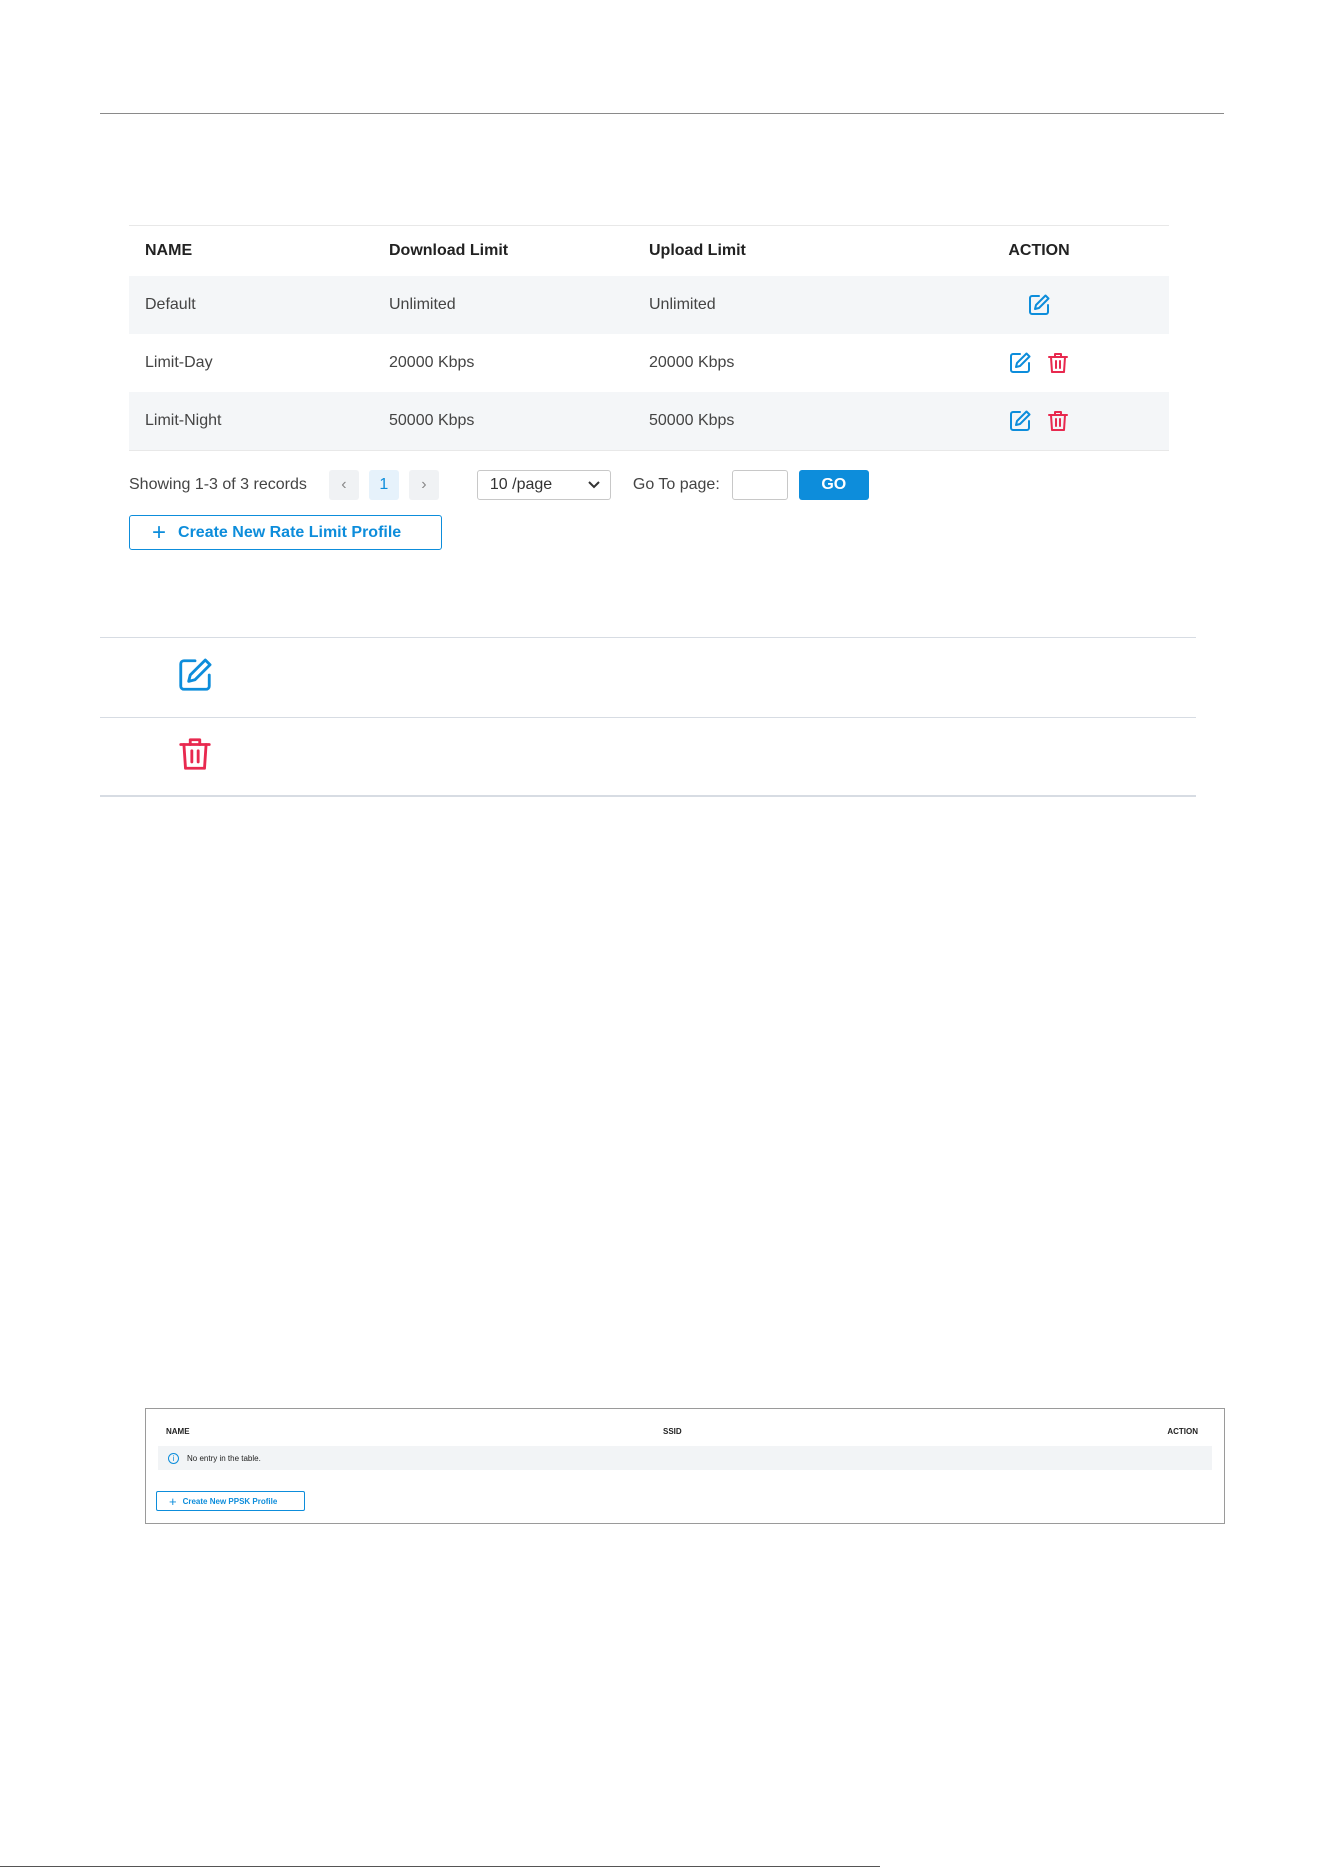 This screenshot has height=1872, width=1324. I want to click on empty-table-notice: i No entry in the table., so click(685, 1458).